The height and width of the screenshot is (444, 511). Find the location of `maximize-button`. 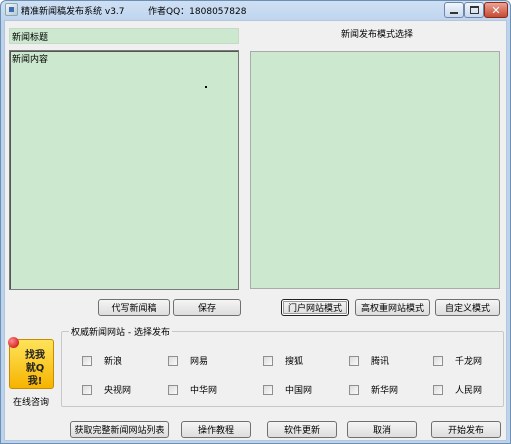

maximize-button is located at coordinates (474, 10).